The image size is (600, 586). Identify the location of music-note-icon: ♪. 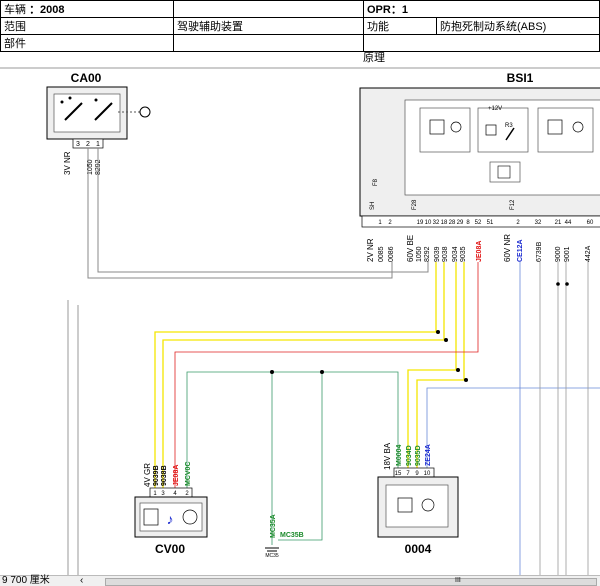
(170, 519).